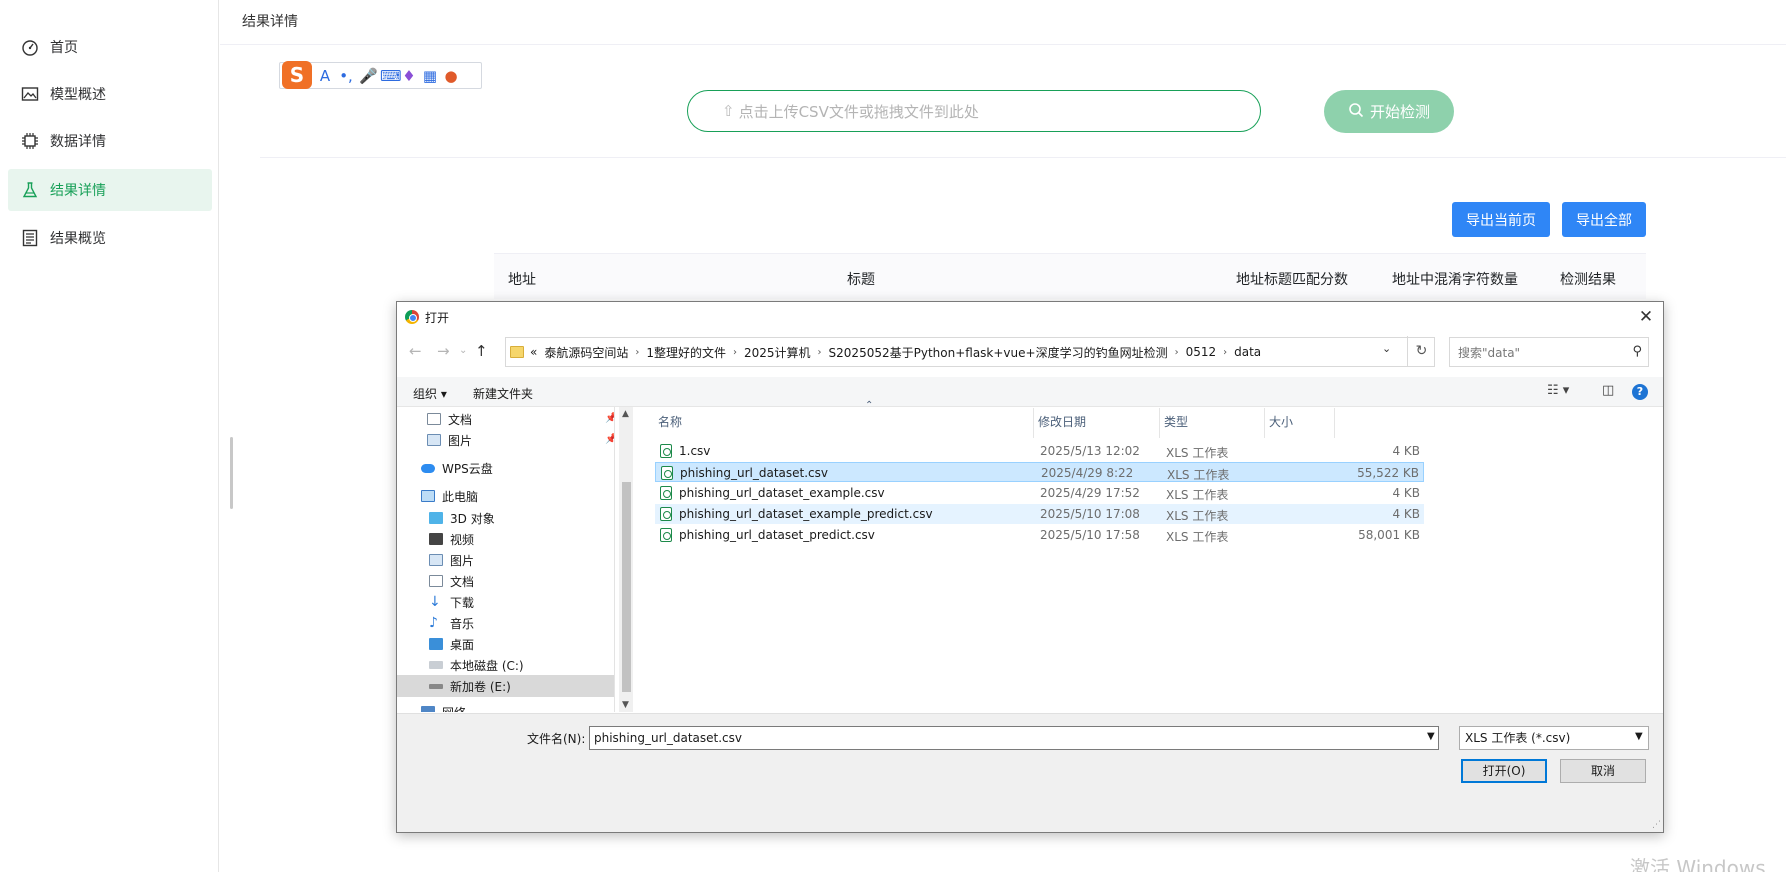 The image size is (1786, 872). I want to click on tree-item-3d-objects: 3D 对象, so click(462, 518).